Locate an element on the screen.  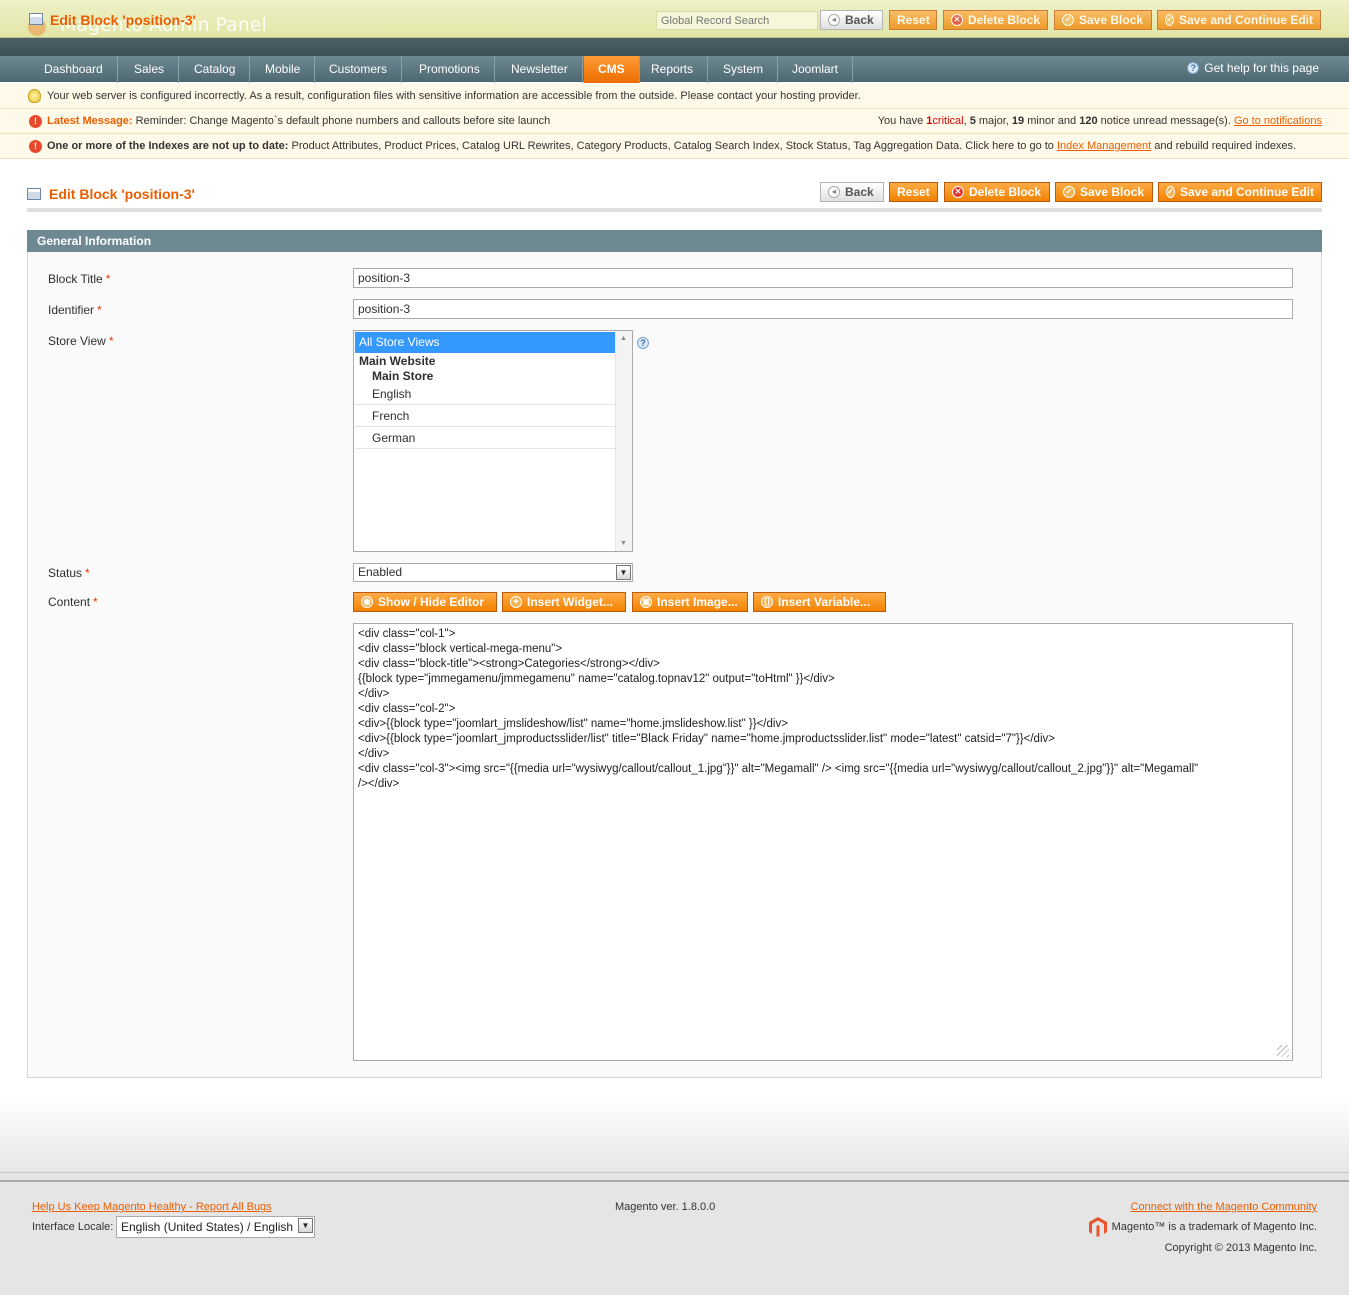
nav-promotions: Promotions is located at coordinates (450, 69).